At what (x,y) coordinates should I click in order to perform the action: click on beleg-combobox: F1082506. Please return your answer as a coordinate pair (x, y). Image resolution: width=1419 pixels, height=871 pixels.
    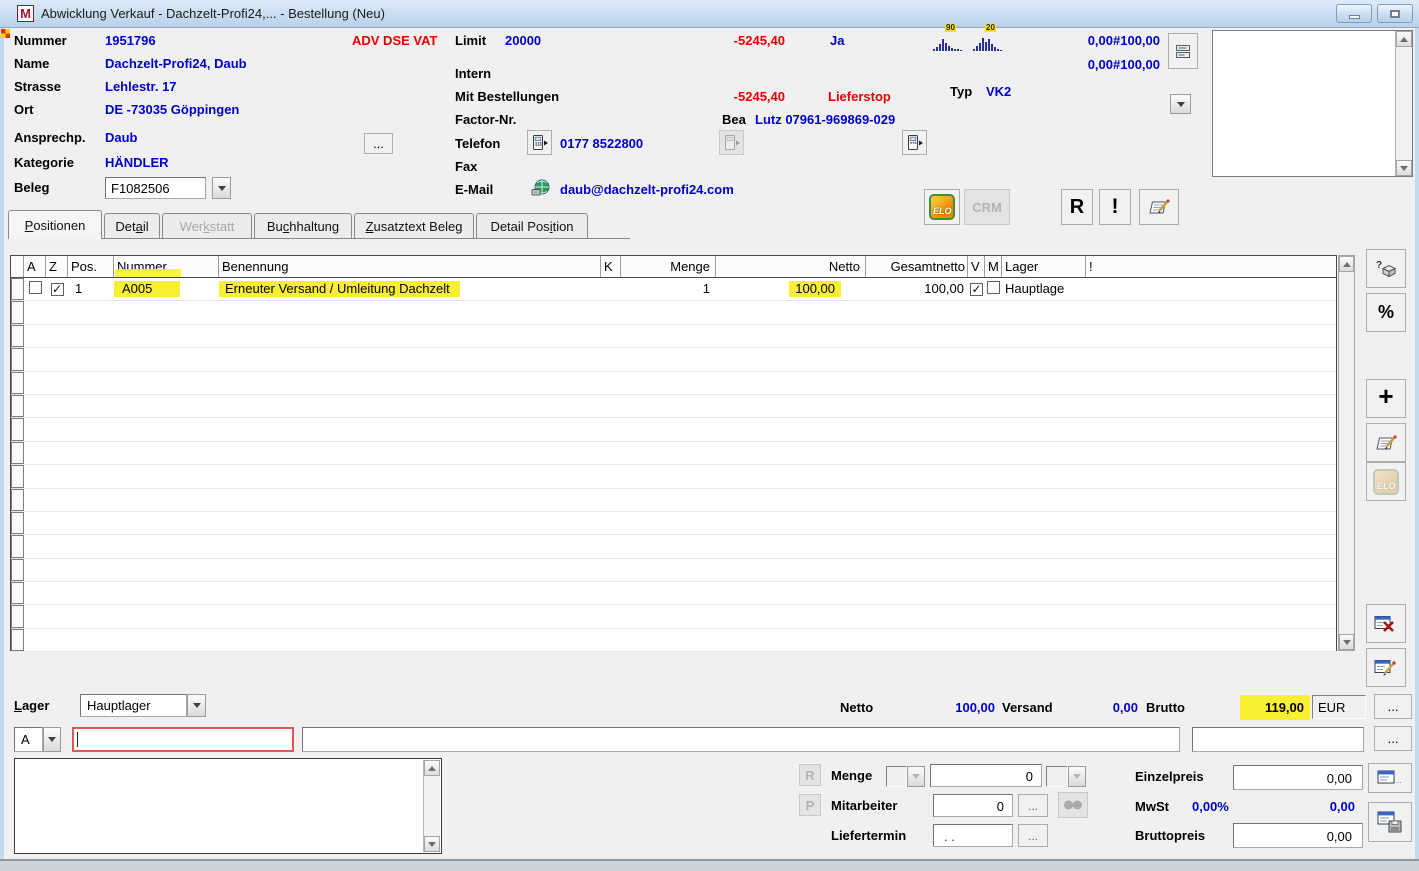
    Looking at the image, I should click on (155, 188).